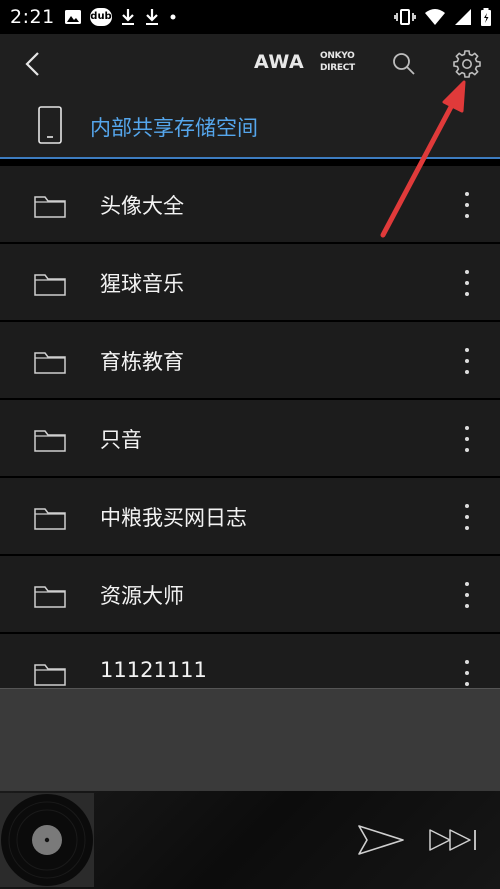 This screenshot has height=889, width=500. I want to click on folder-row: 育栋教育, so click(250, 360).